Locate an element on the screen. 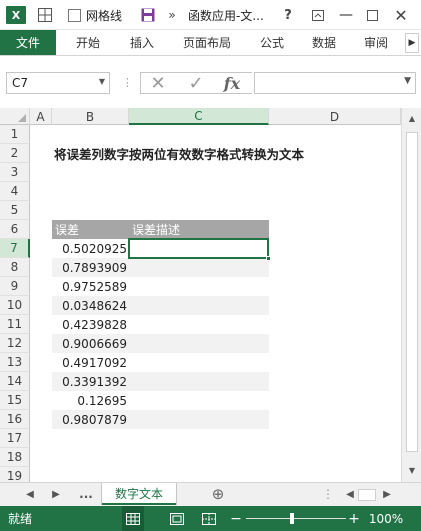 Image resolution: width=421 pixels, height=531 pixels. insert-function-icon: fx is located at coordinates (232, 83).